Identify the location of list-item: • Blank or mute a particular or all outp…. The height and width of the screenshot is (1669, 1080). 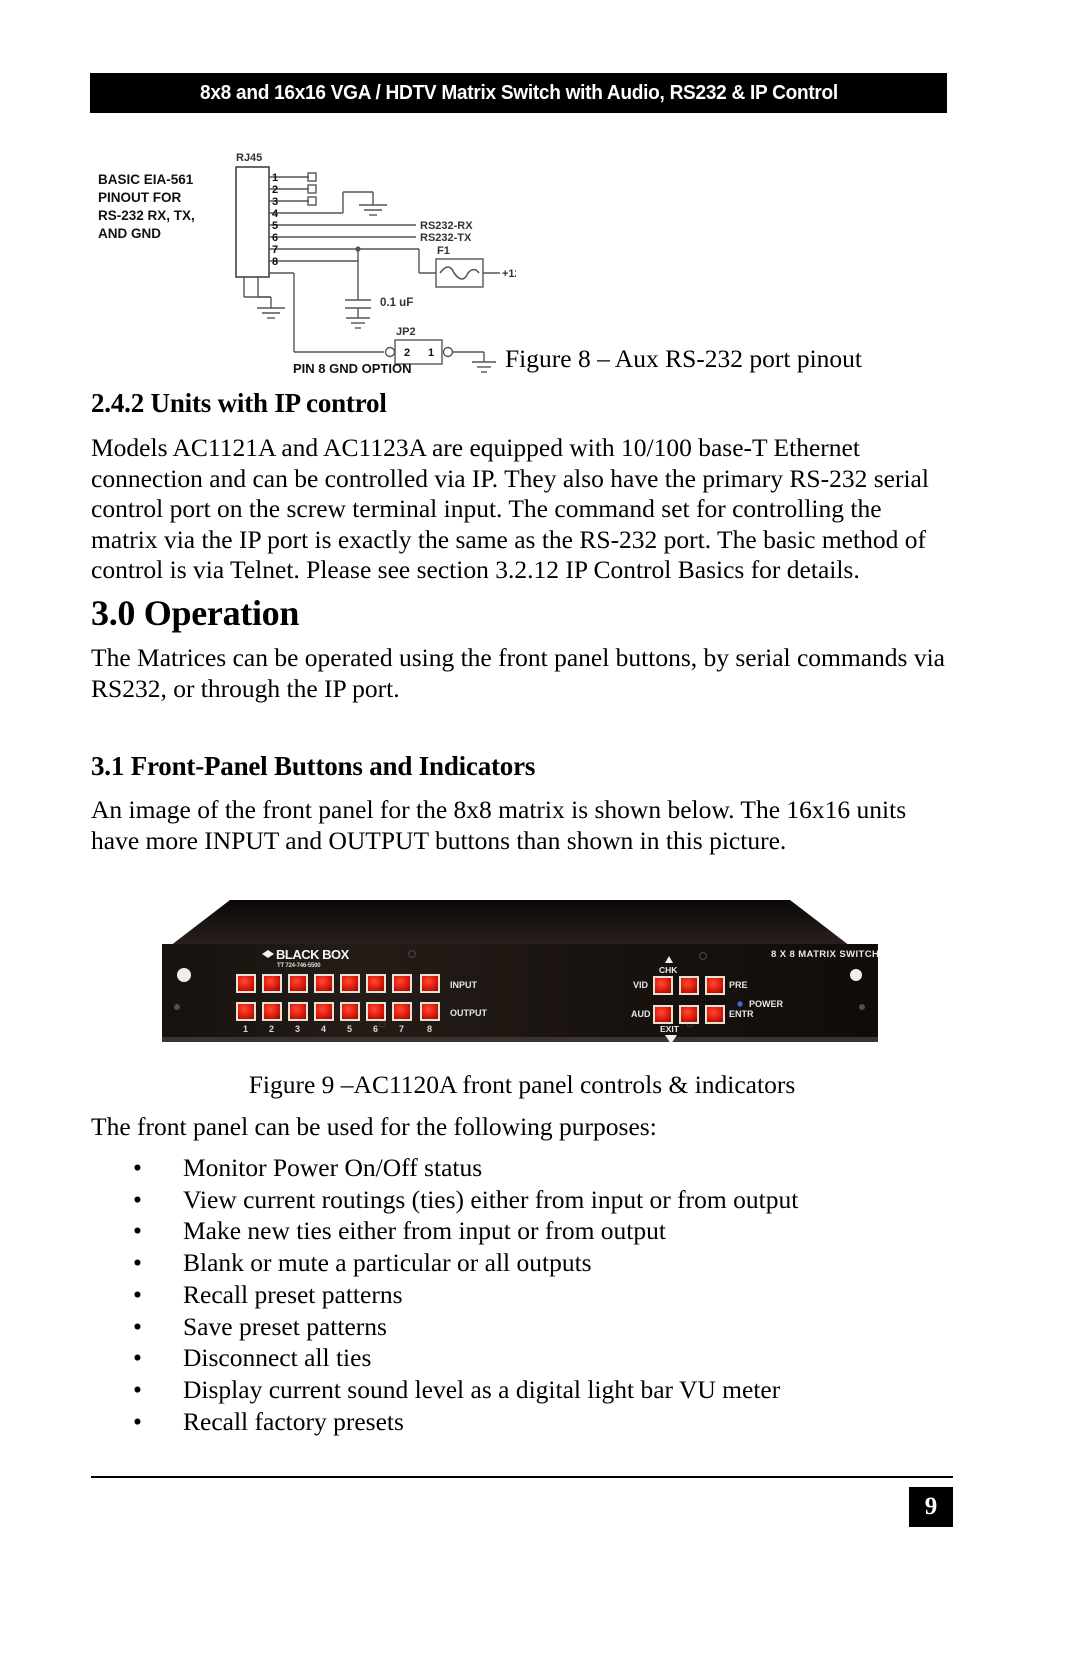
(522, 1263).